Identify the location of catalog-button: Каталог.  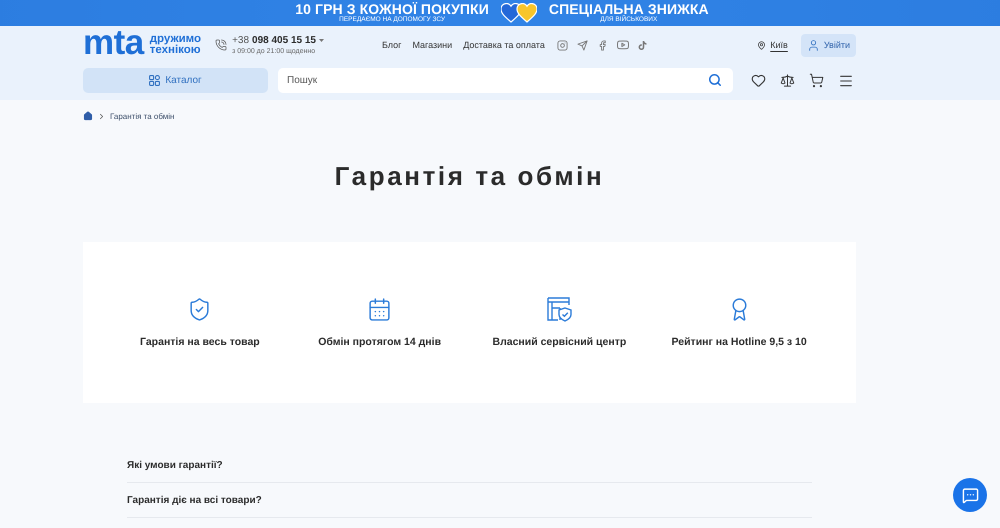
(175, 80).